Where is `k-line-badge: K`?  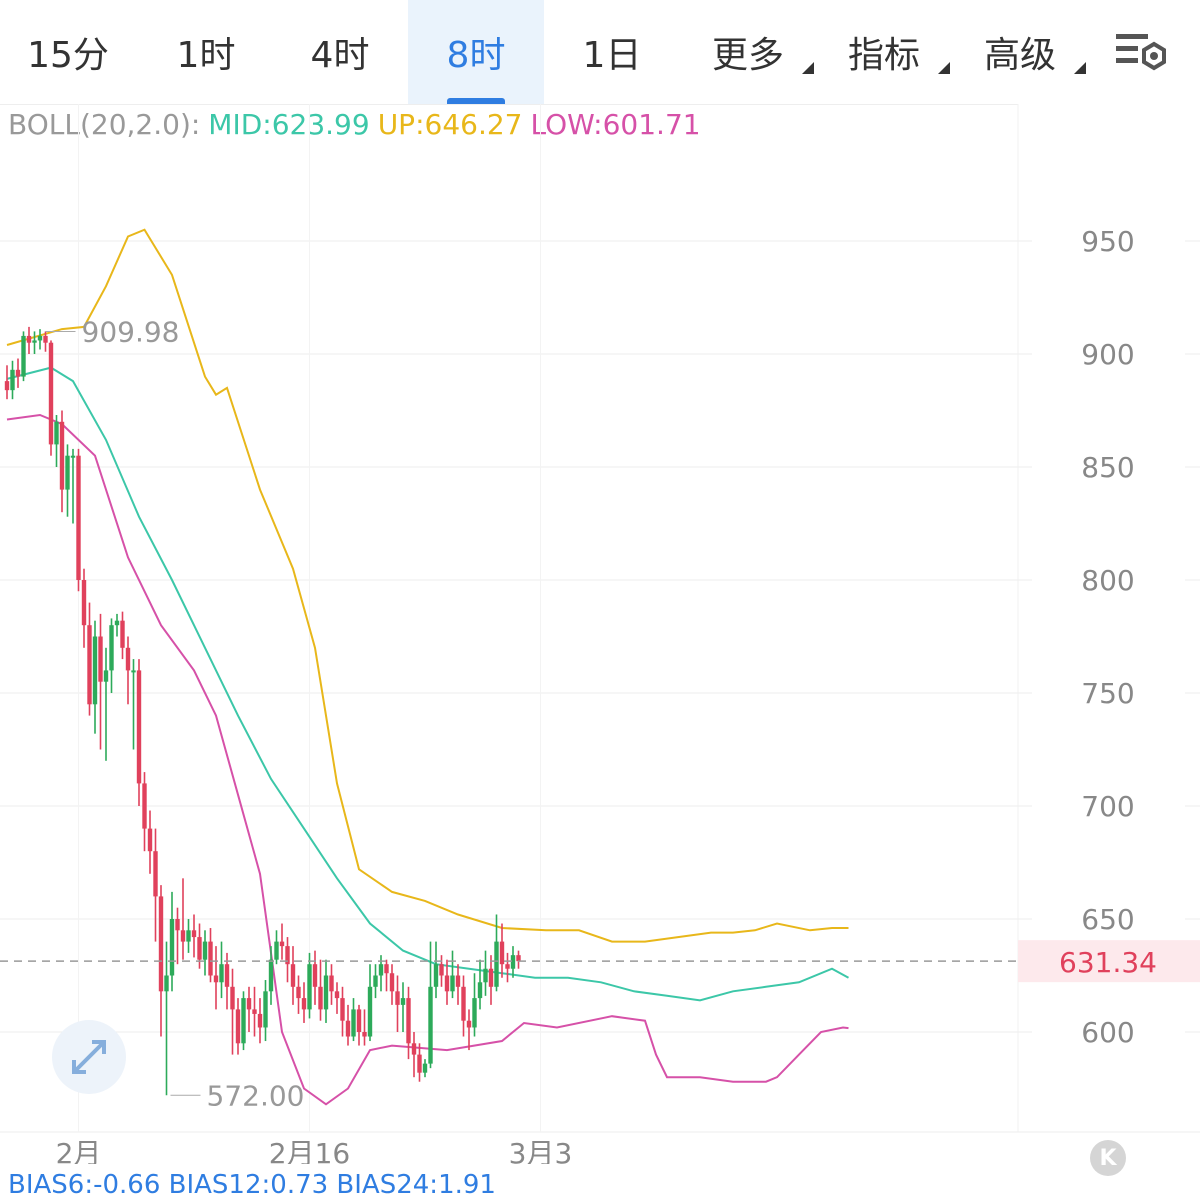 k-line-badge: K is located at coordinates (1108, 1158).